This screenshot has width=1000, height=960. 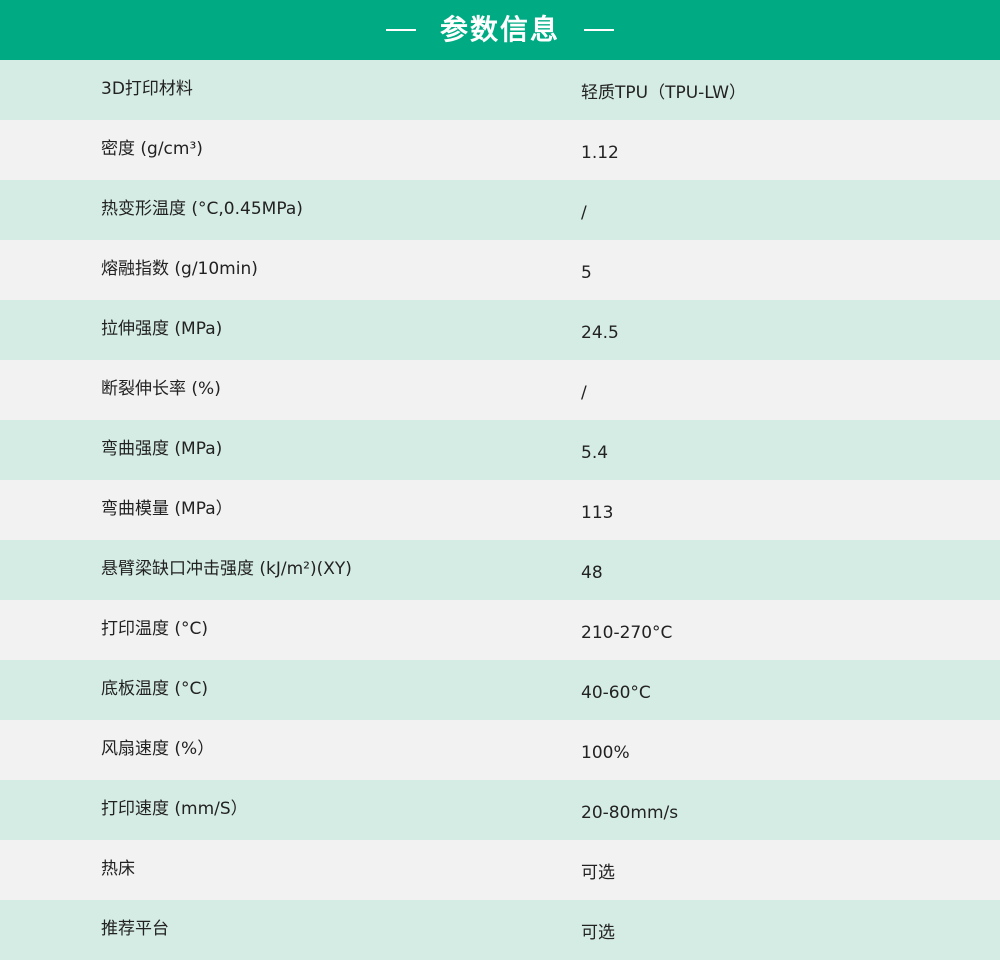 What do you see at coordinates (500, 210) in the screenshot?
I see `table-row: 热变形温度 (°C,0.45MPa) /` at bounding box center [500, 210].